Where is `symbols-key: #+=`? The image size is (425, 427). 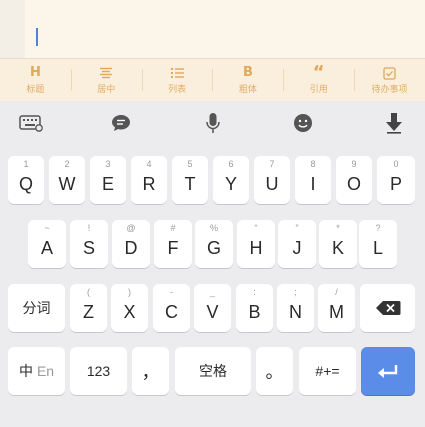 symbols-key: #+= is located at coordinates (327, 371).